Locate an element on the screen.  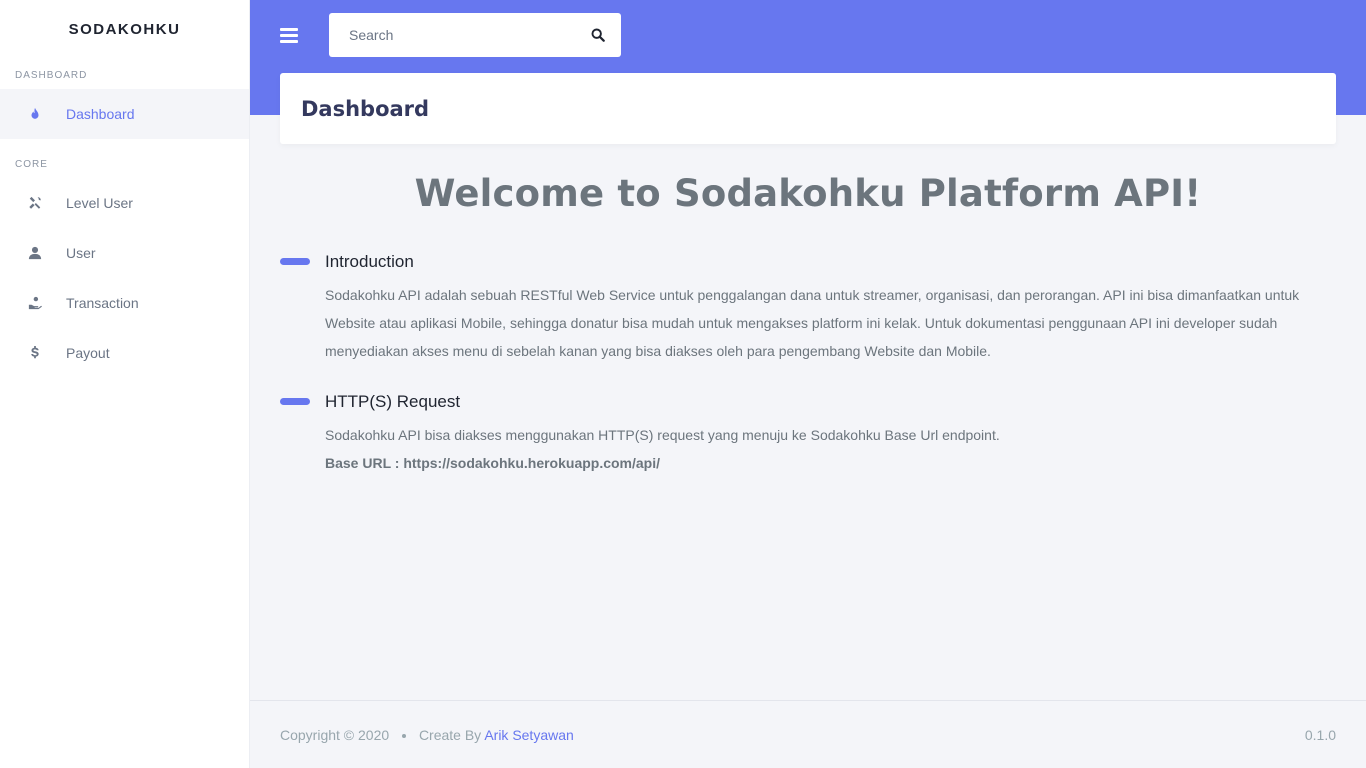
search-box is located at coordinates (475, 35).